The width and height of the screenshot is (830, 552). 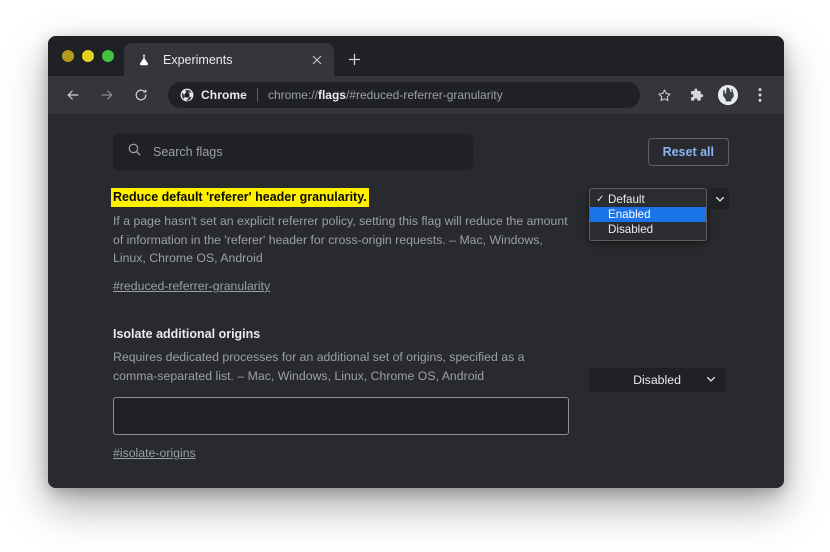 I want to click on browser-tab-experiments: Experiments, so click(x=229, y=59).